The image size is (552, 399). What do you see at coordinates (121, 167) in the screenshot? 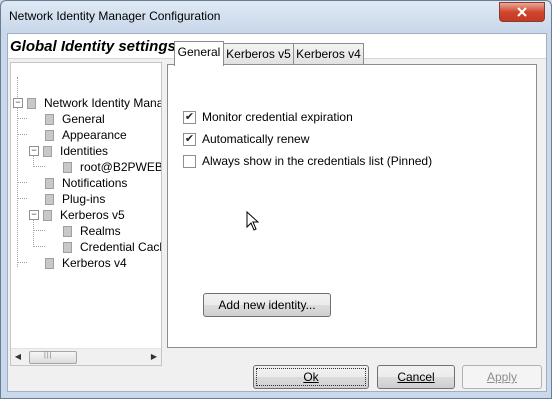
I see `tree-item-label: root@B2PWEB.C` at bounding box center [121, 167].